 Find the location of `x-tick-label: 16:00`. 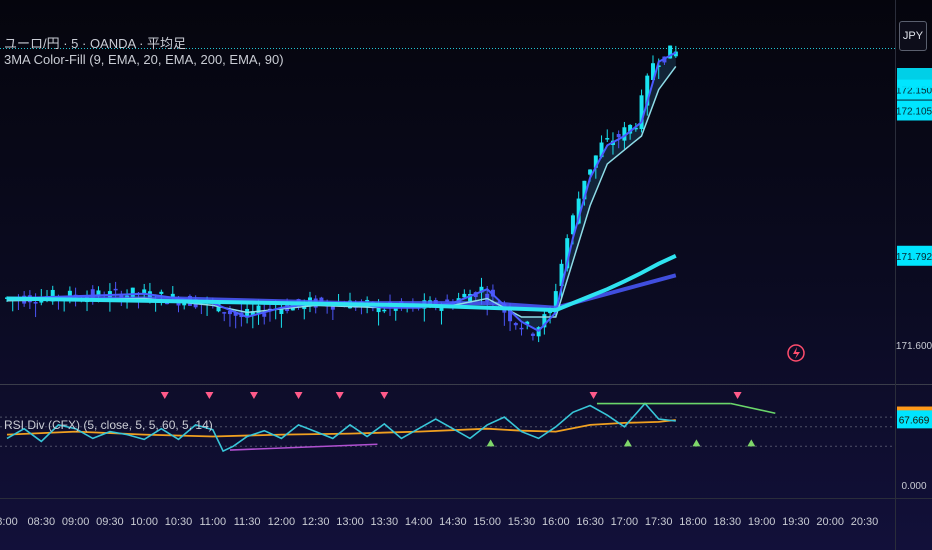

x-tick-label: 16:00 is located at coordinates (556, 522).